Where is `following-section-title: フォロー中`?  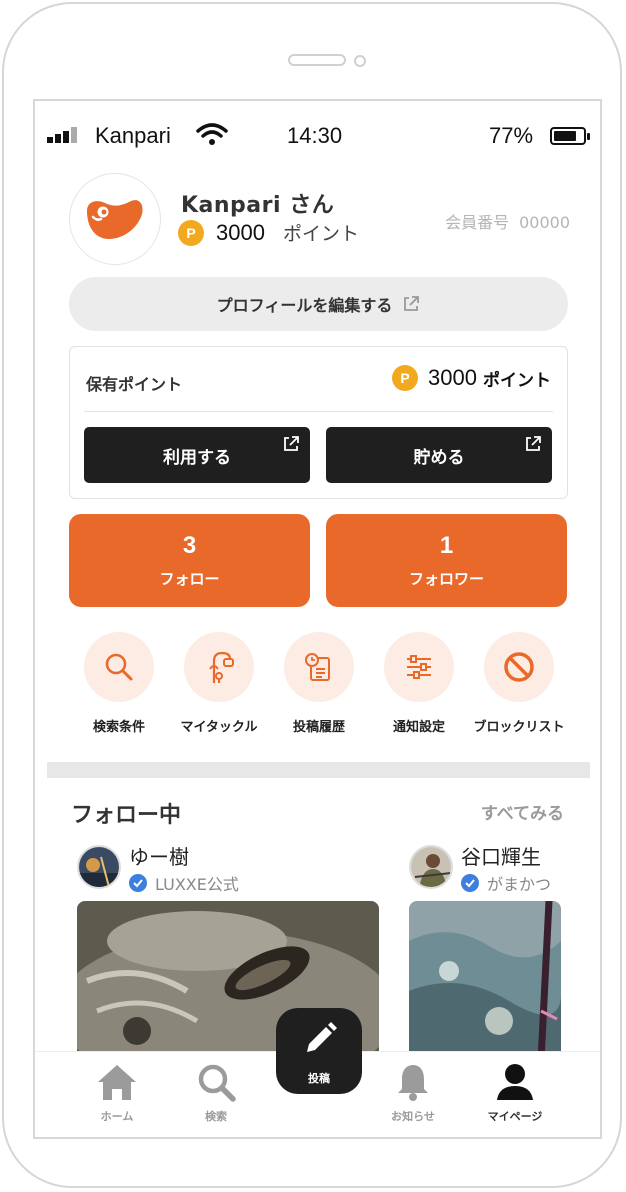
following-section-title: フォロー中 is located at coordinates (126, 815).